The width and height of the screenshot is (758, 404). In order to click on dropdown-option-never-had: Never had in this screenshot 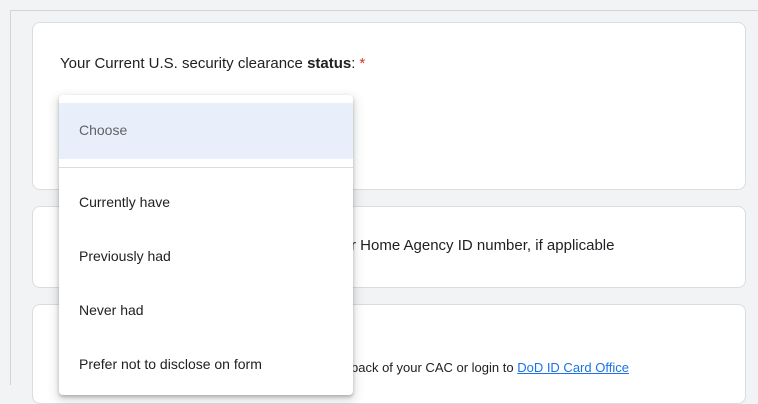, I will do `click(206, 311)`.